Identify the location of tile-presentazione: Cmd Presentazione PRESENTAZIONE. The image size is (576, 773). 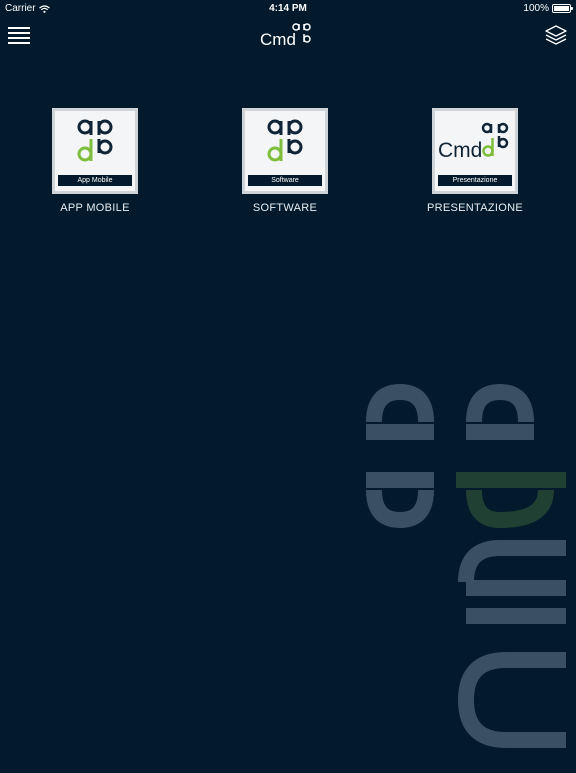
(475, 161).